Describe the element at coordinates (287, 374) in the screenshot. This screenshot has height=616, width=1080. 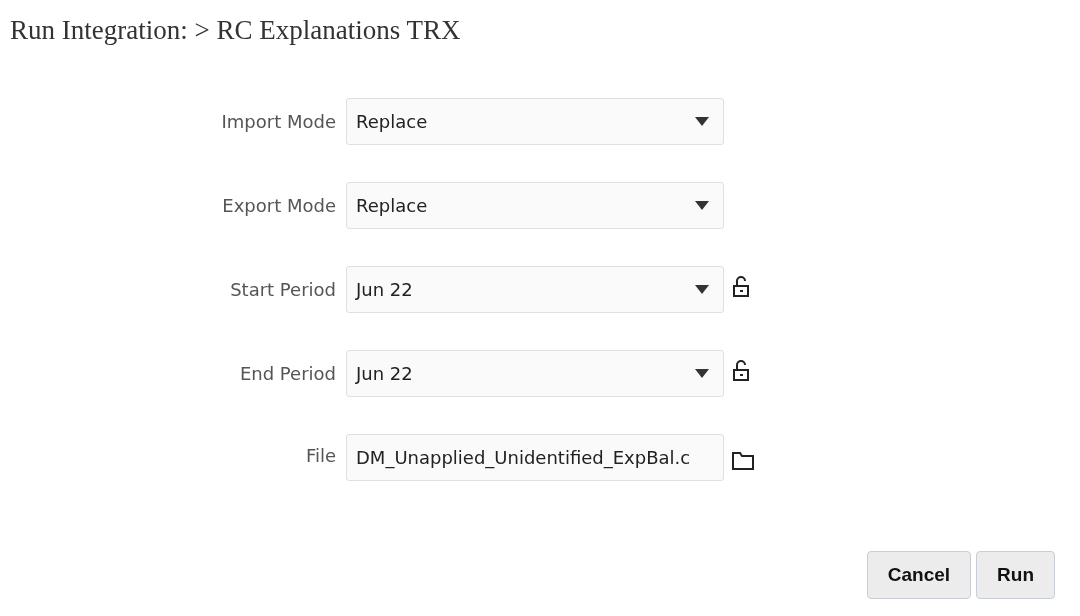
I see `field-label: End Period` at that location.